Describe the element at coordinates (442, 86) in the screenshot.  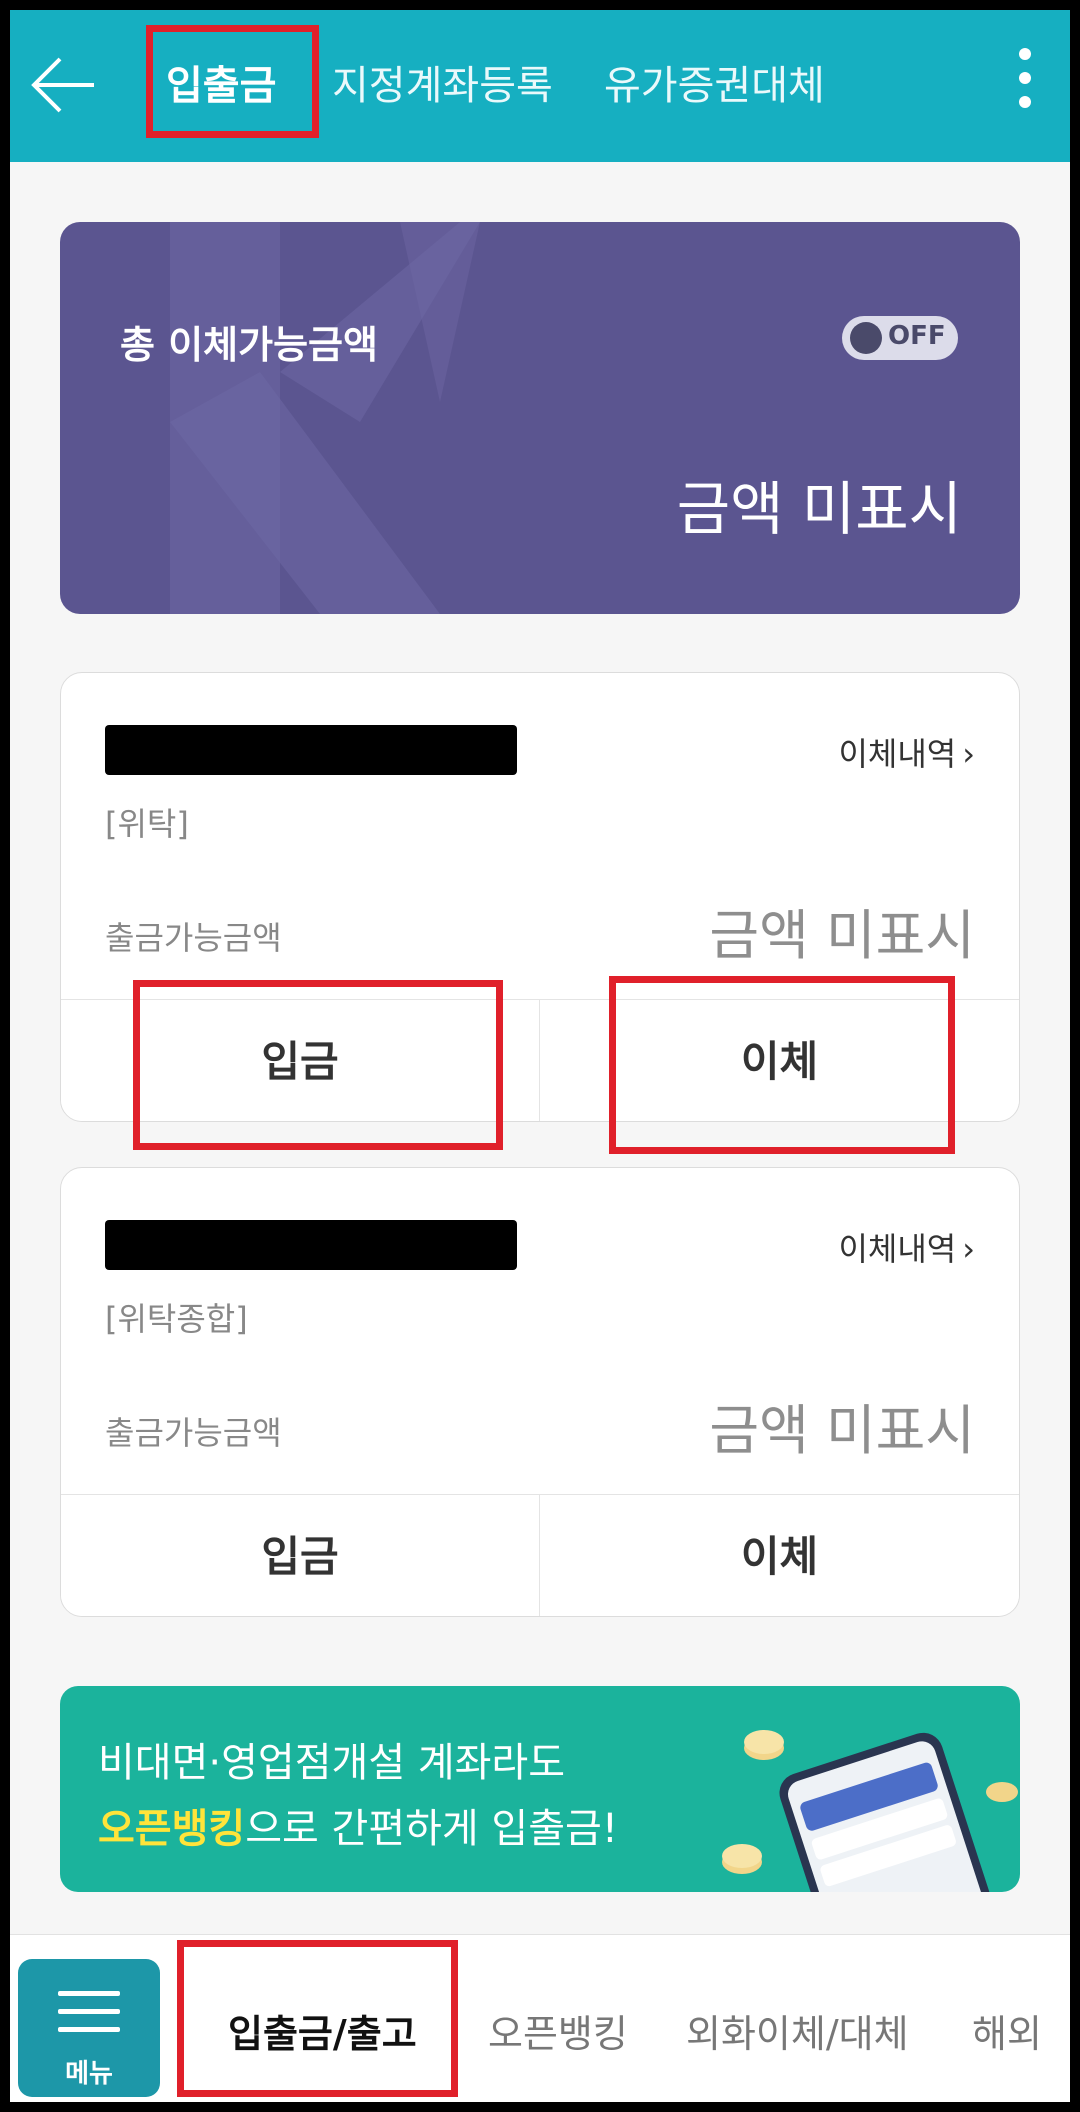
I see `tab-designated-account: 지정계좌등록` at that location.